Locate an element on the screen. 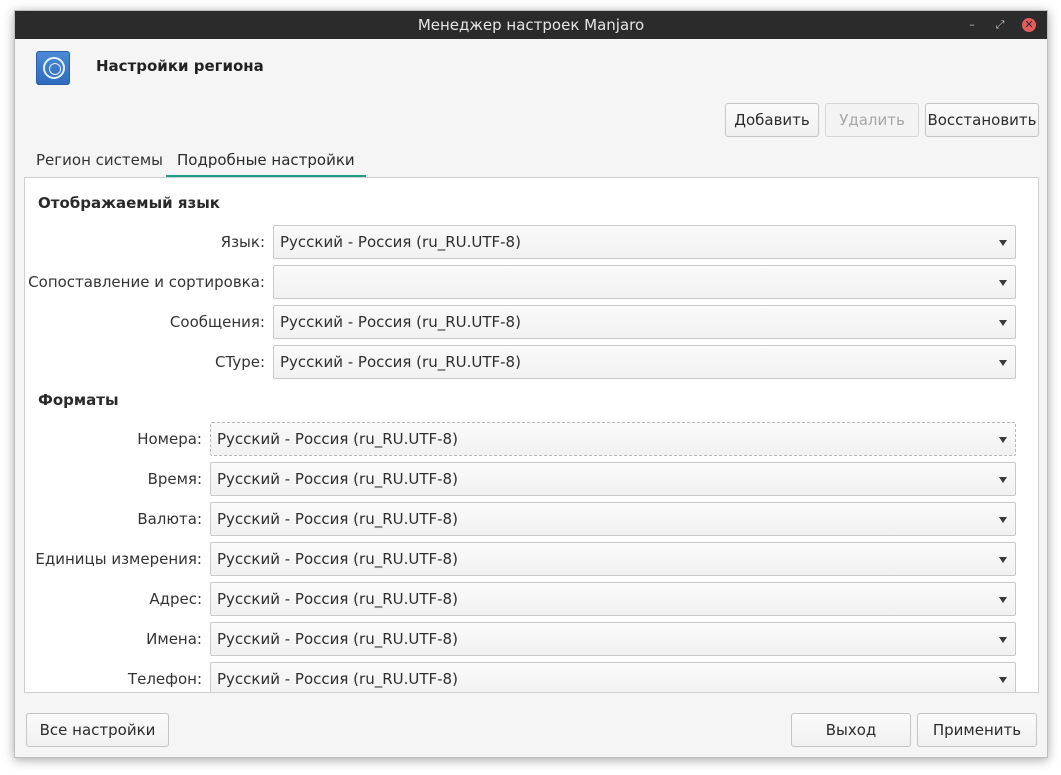 Image resolution: width=1061 pixels, height=775 pixels. telephone-select: Русский - Россия (ru_RU.UTF-8) is located at coordinates (613, 677).